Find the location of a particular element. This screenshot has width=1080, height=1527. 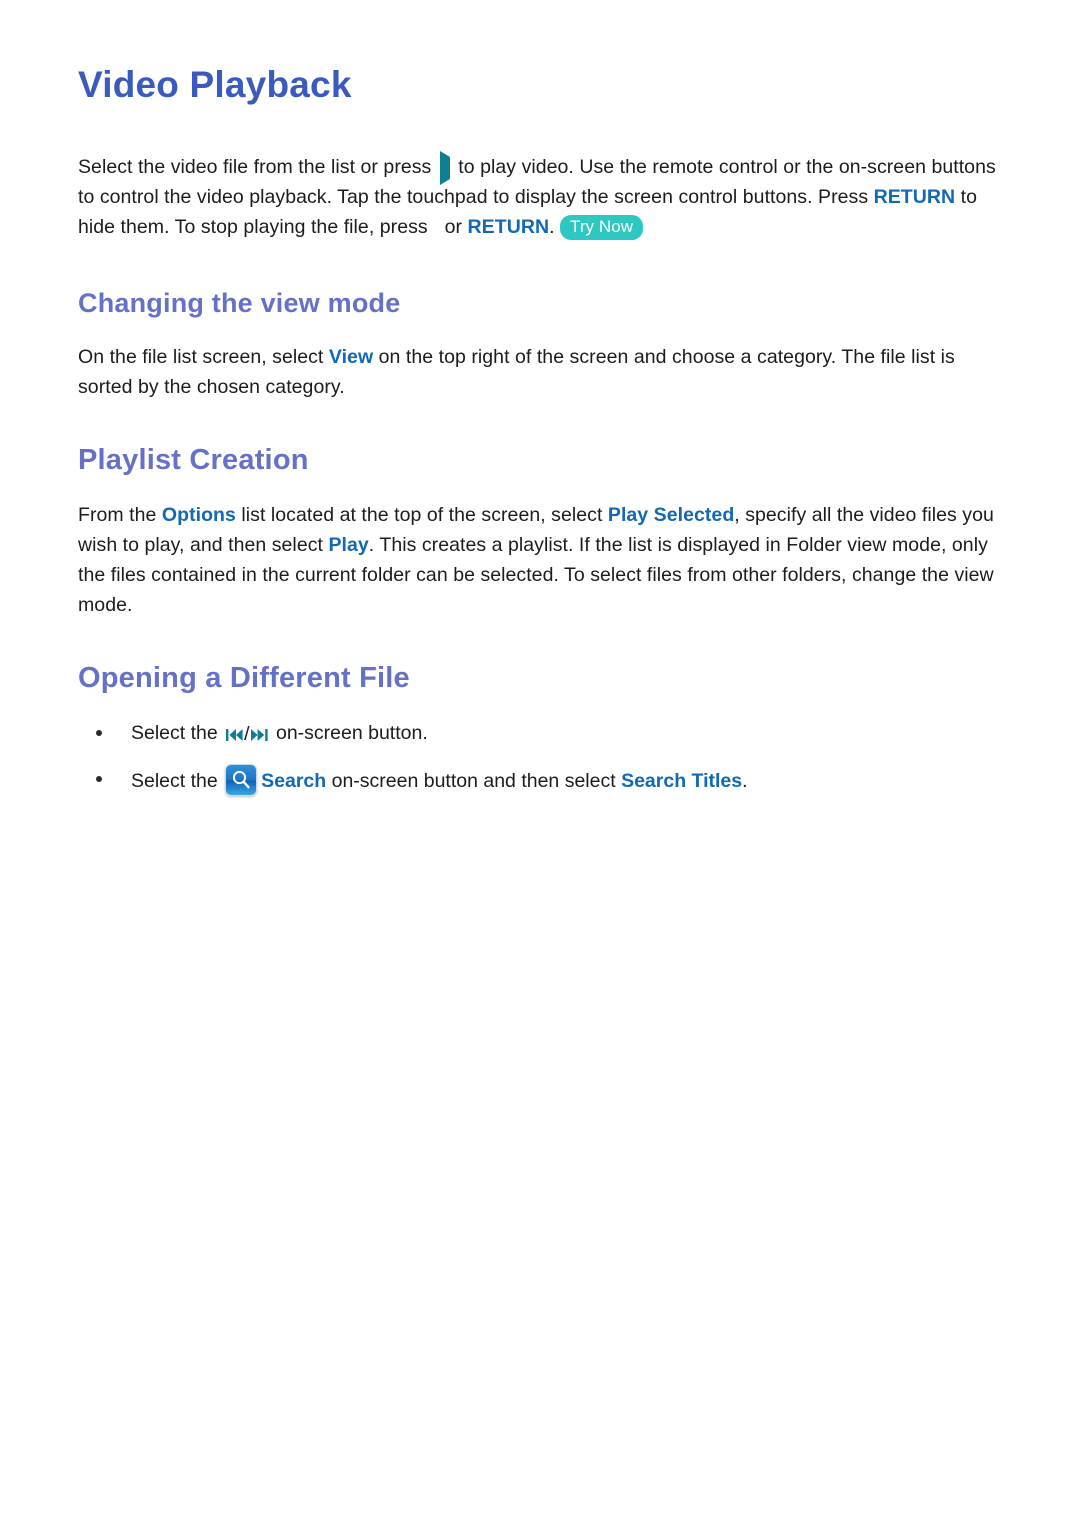

bullet-1-text-part-2: on-screen button. is located at coordinates (349, 733).